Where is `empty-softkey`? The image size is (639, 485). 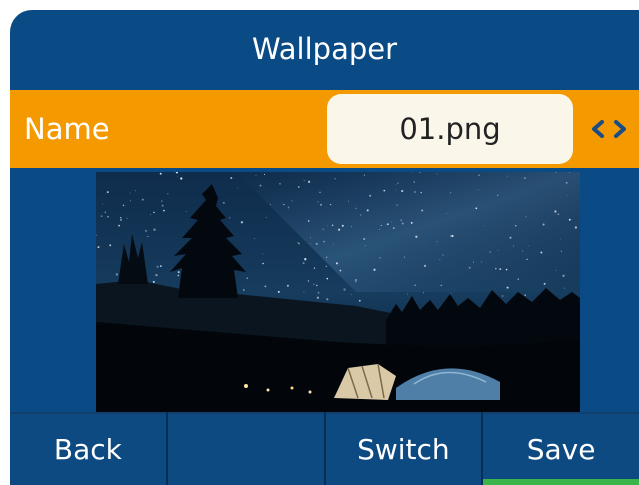
empty-softkey is located at coordinates (245, 448).